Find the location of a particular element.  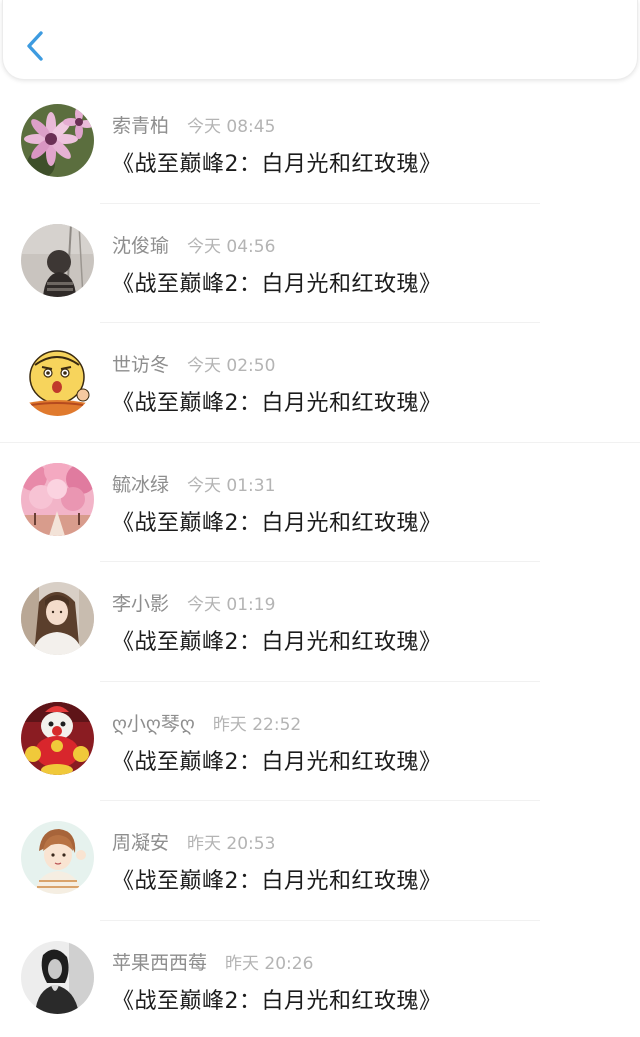

timestamp: 今天 08:45 is located at coordinates (231, 127).